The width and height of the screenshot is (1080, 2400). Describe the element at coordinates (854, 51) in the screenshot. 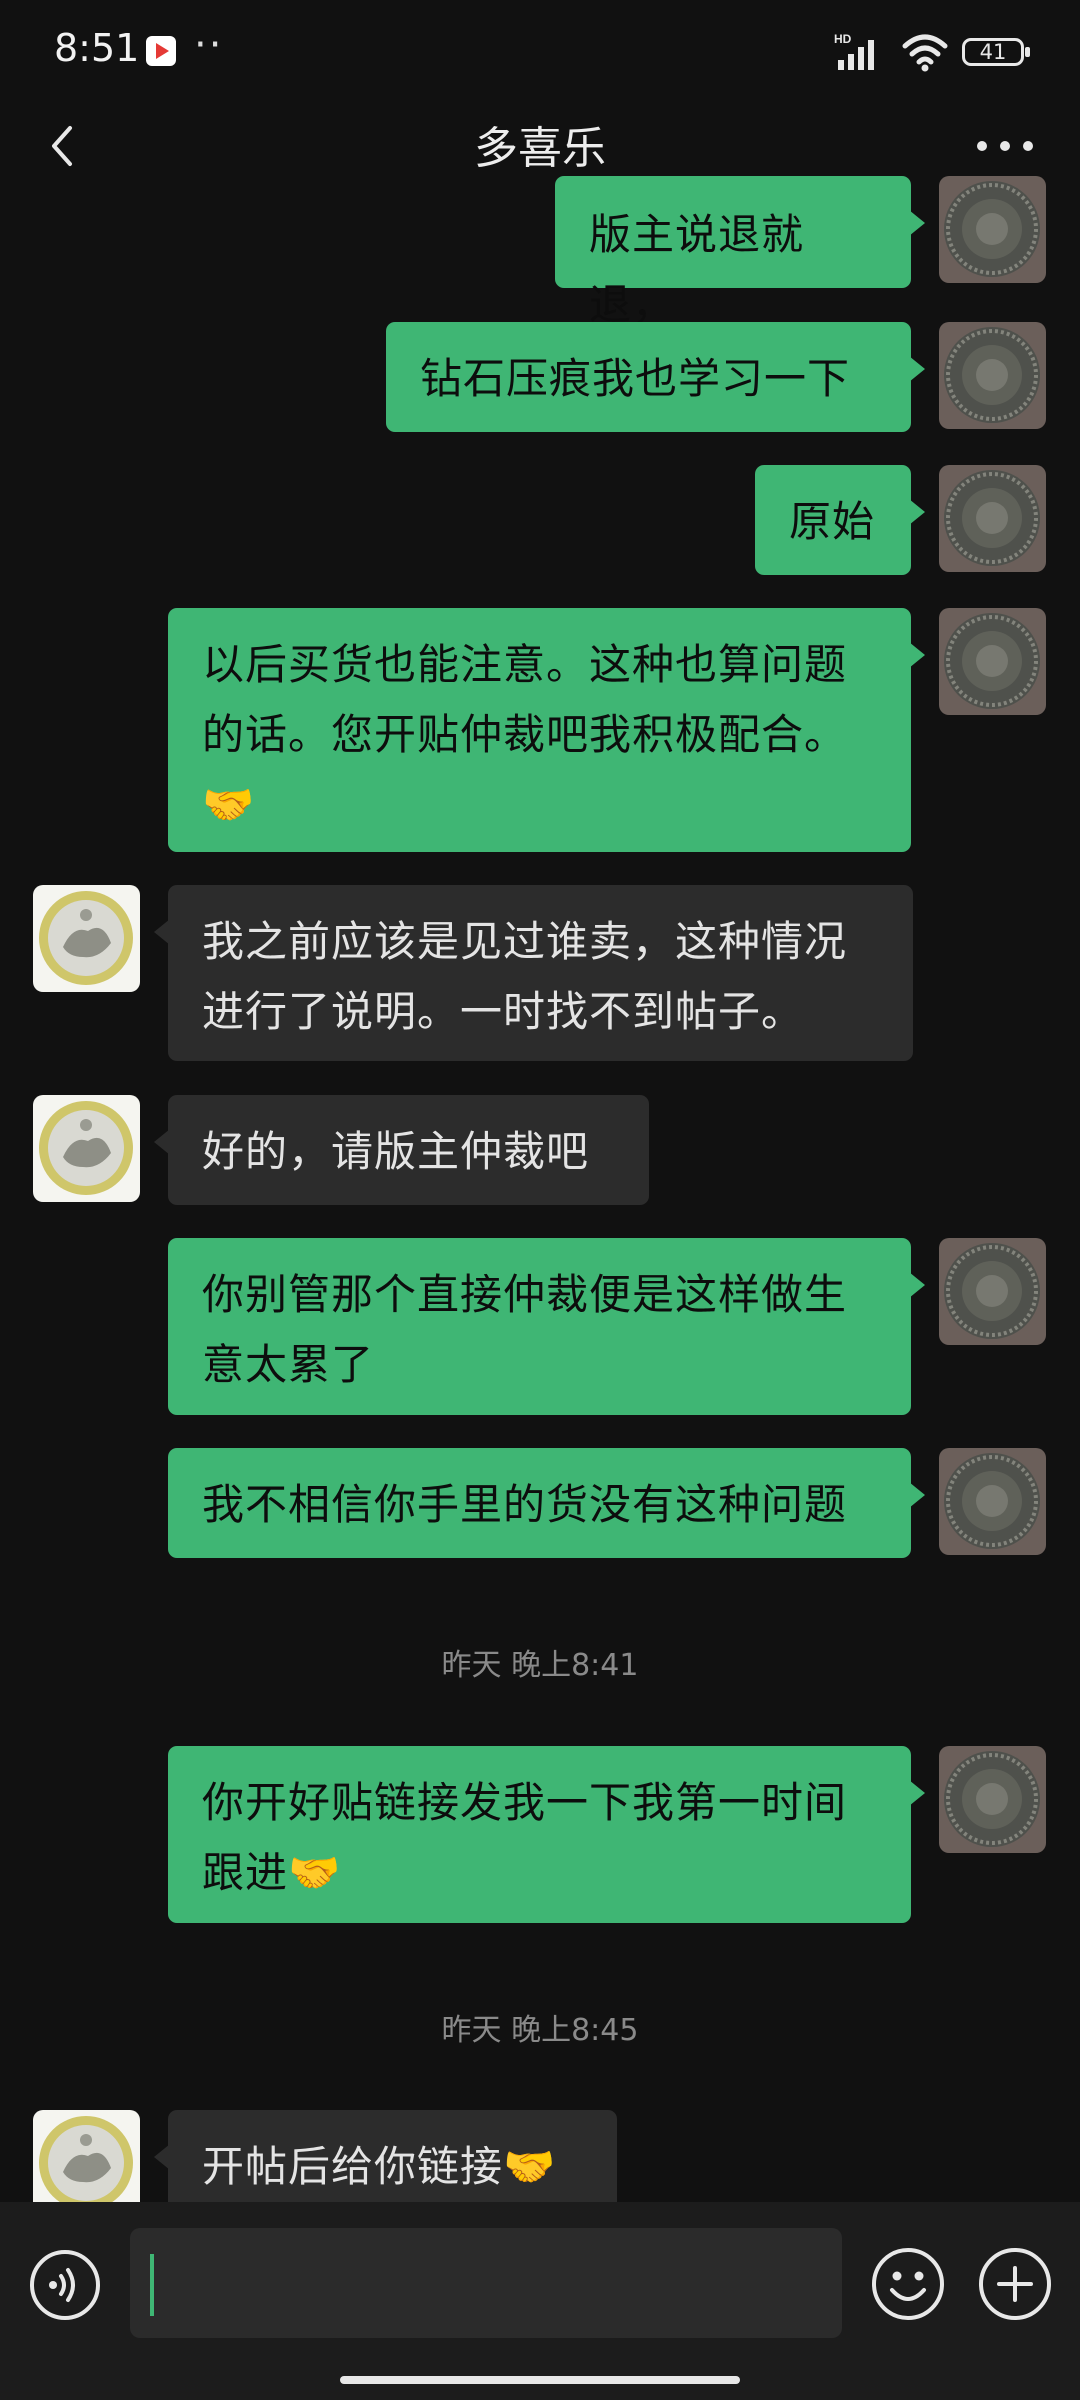

I see `signal-icon: HD` at that location.